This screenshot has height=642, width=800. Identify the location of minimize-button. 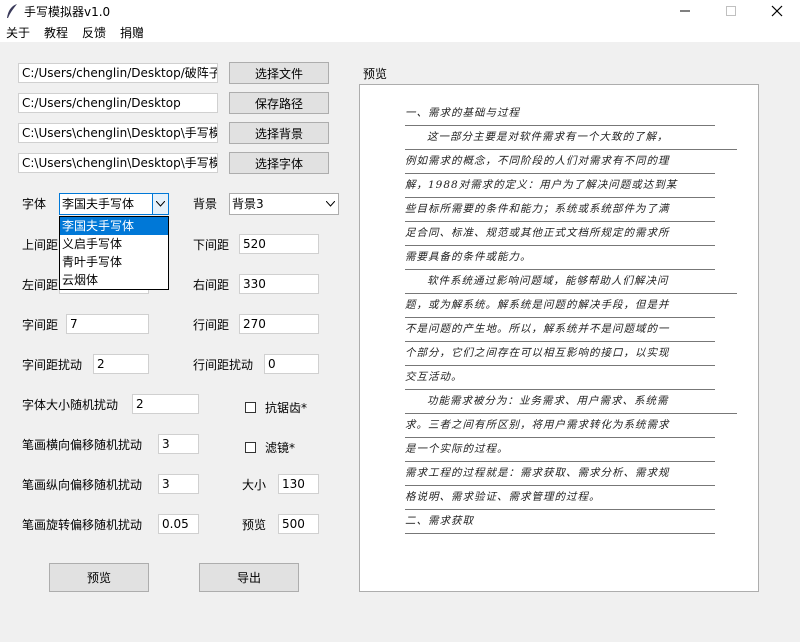
(685, 11).